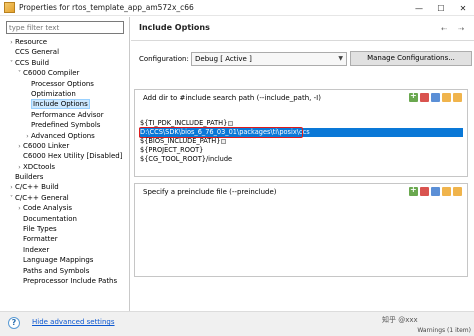 This screenshot has width=474, height=336. I want to click on tree-item: Builders, so click(65, 177).